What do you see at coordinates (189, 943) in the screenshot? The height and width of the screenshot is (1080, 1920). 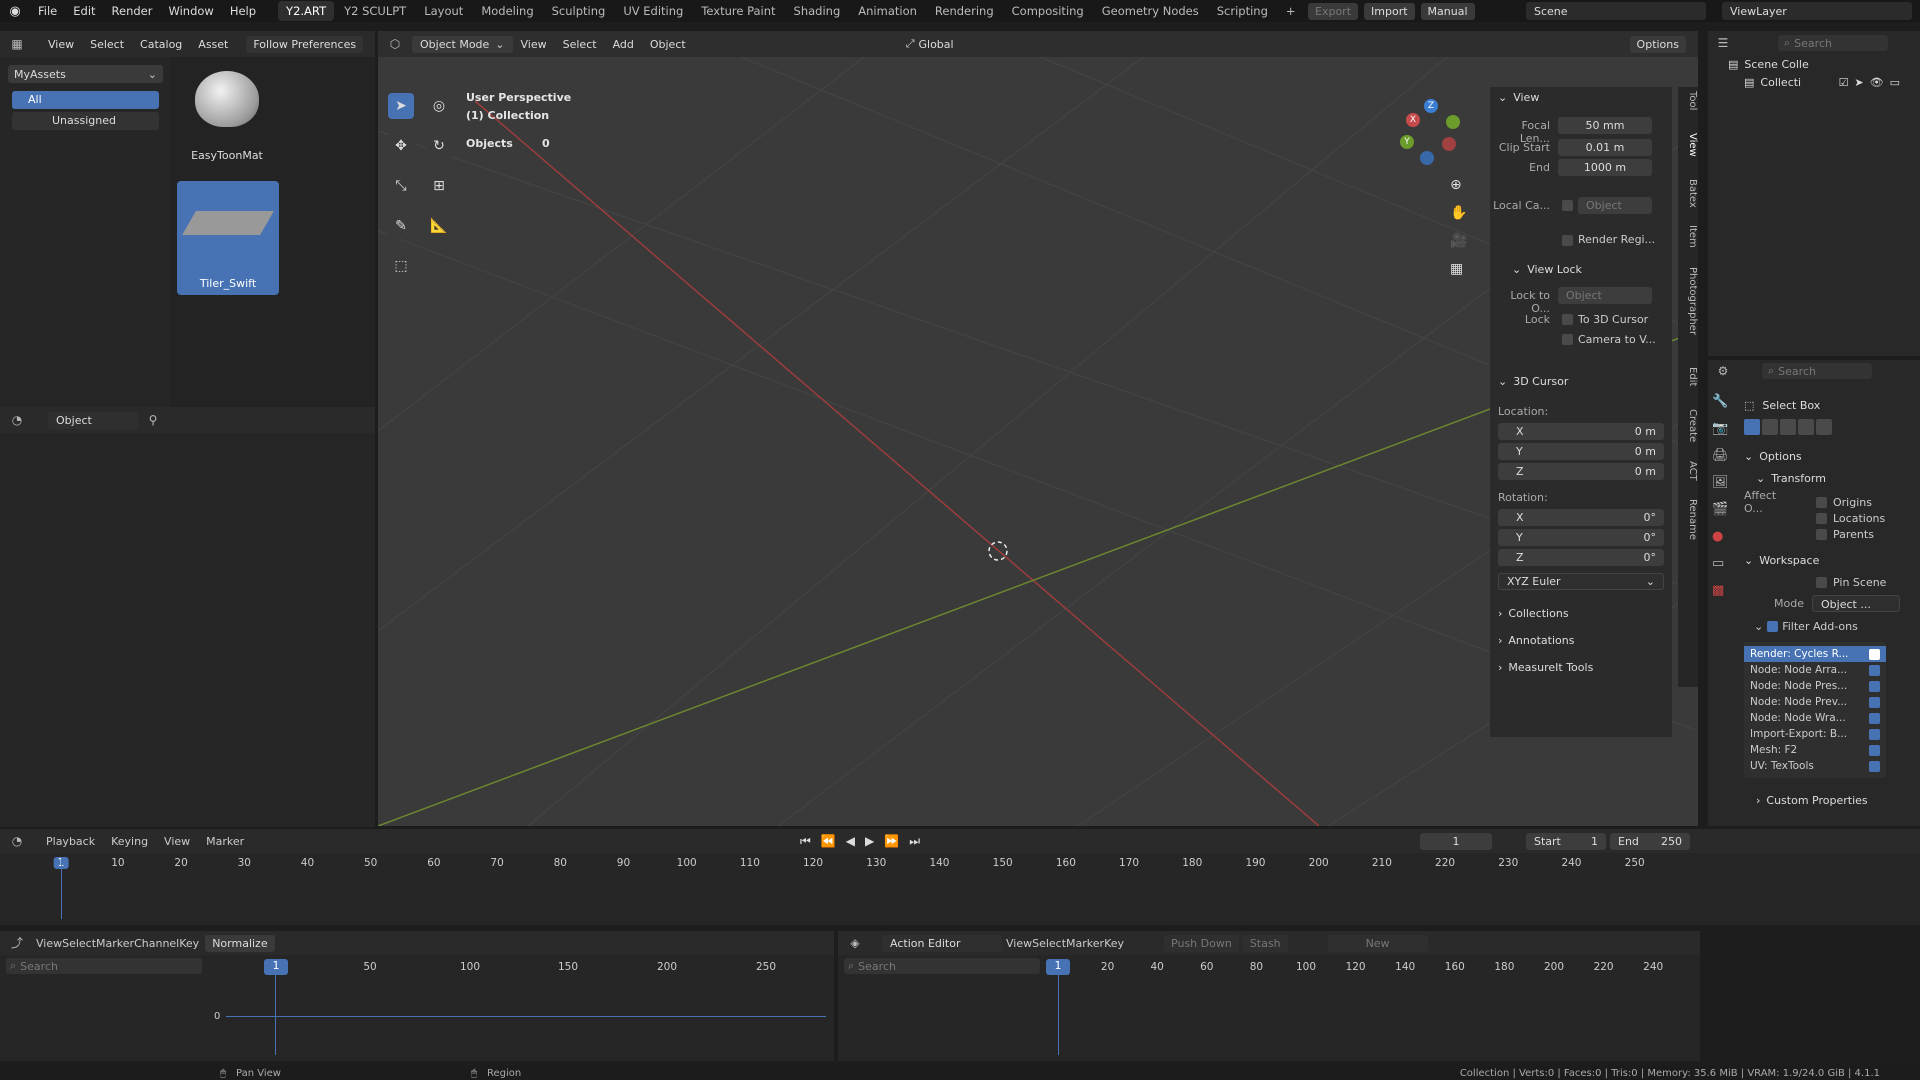 I see `graph-menu-key: Key` at bounding box center [189, 943].